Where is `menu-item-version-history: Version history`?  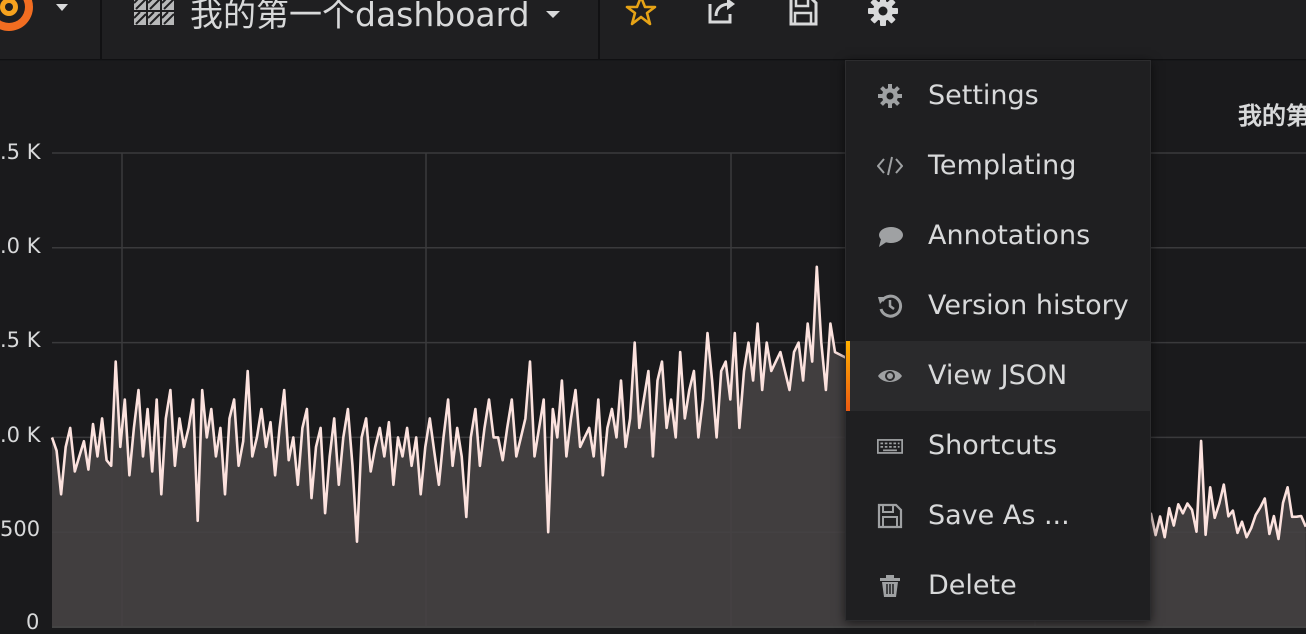 menu-item-version-history: Version history is located at coordinates (998, 306).